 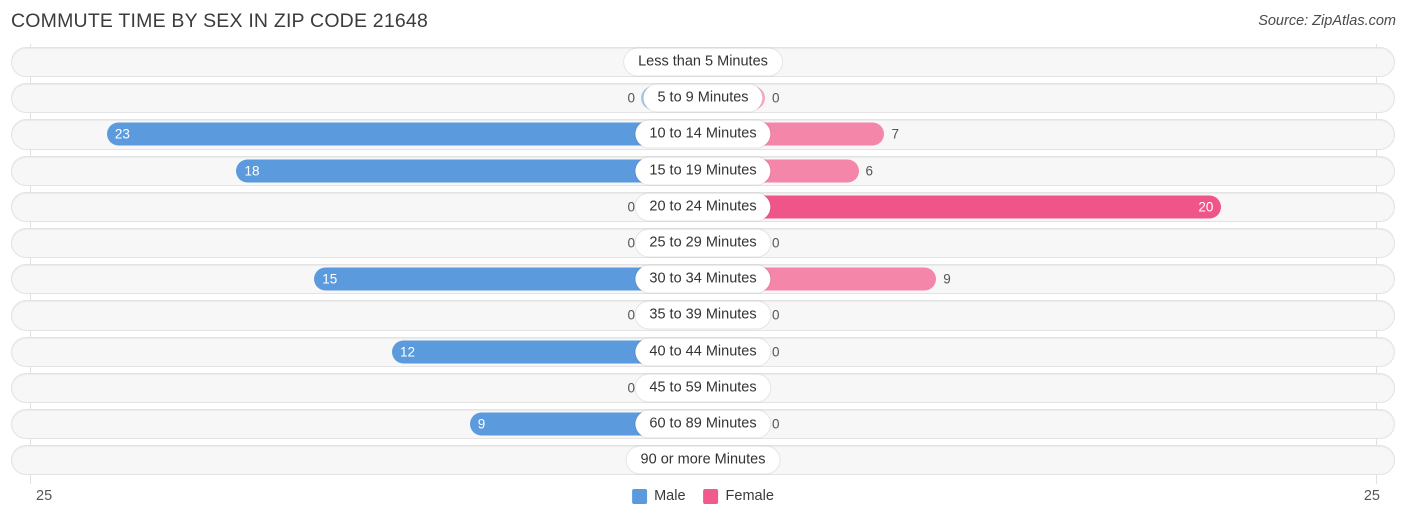 I want to click on bar-row: 0 0 5 to 9 Minutes, so click(x=703, y=98).